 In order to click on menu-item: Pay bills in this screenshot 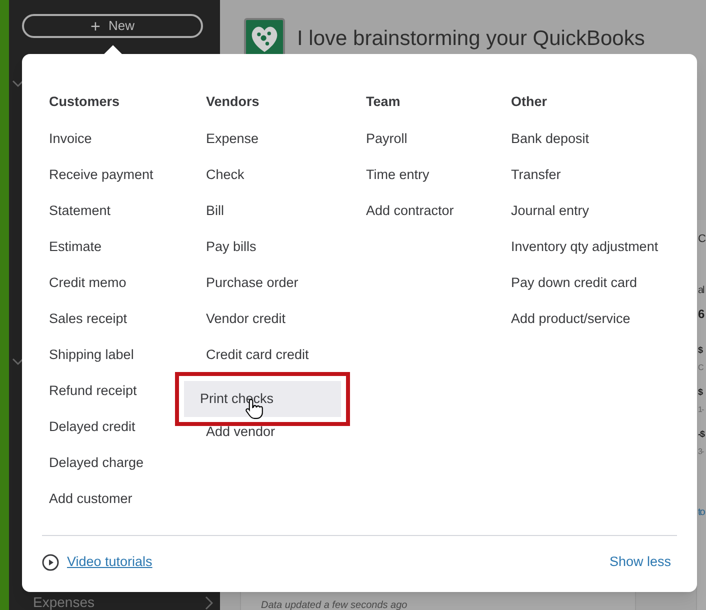, I will do `click(231, 247)`.